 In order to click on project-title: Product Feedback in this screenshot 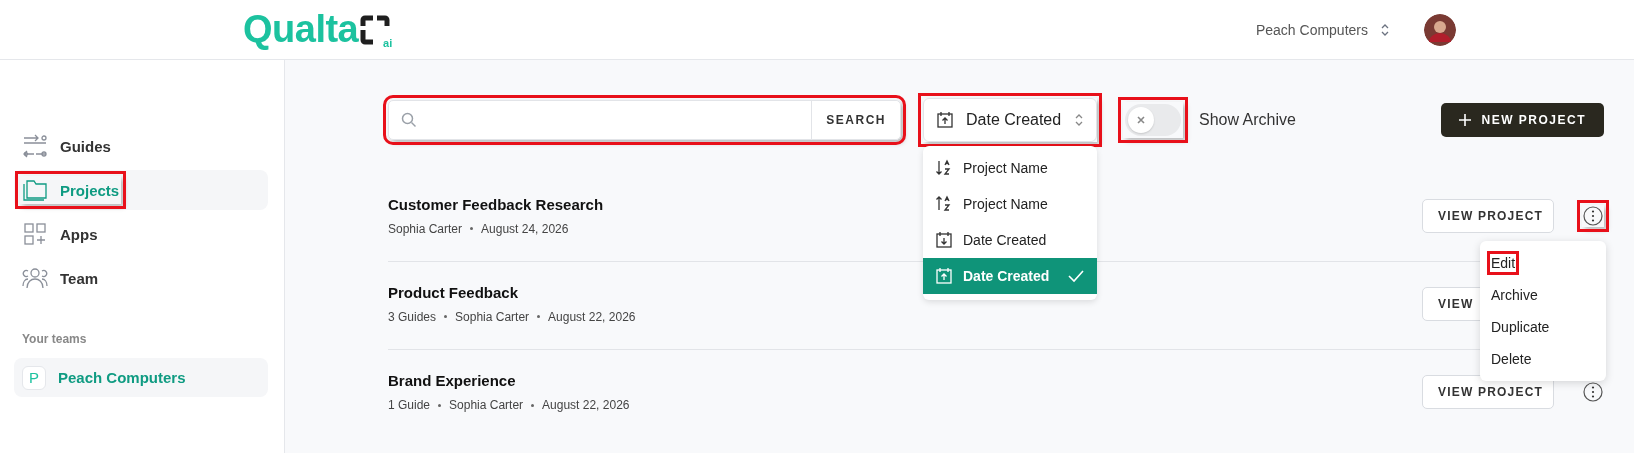, I will do `click(453, 292)`.